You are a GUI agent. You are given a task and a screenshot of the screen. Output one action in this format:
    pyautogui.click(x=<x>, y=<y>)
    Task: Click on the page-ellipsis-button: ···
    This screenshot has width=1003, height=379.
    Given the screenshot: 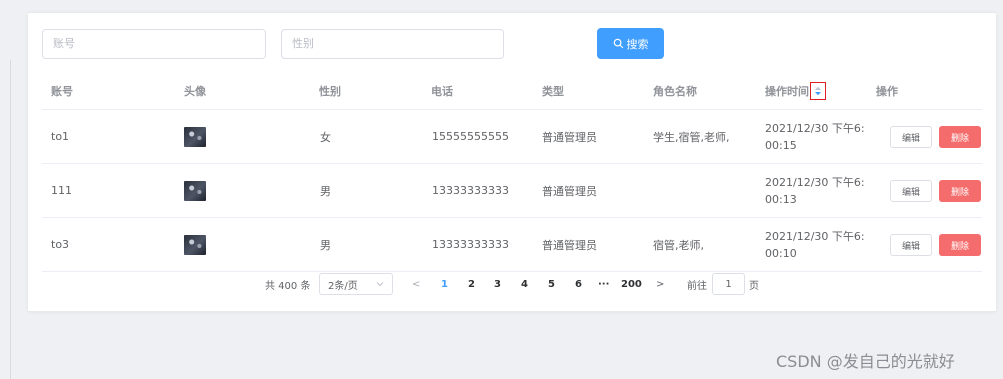 What is the action you would take?
    pyautogui.click(x=603, y=284)
    